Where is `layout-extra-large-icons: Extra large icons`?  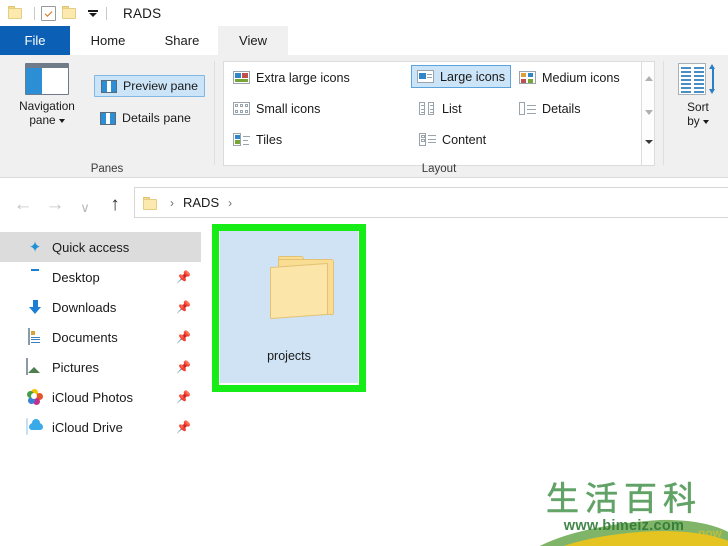 layout-extra-large-icons: Extra large icons is located at coordinates (291, 77).